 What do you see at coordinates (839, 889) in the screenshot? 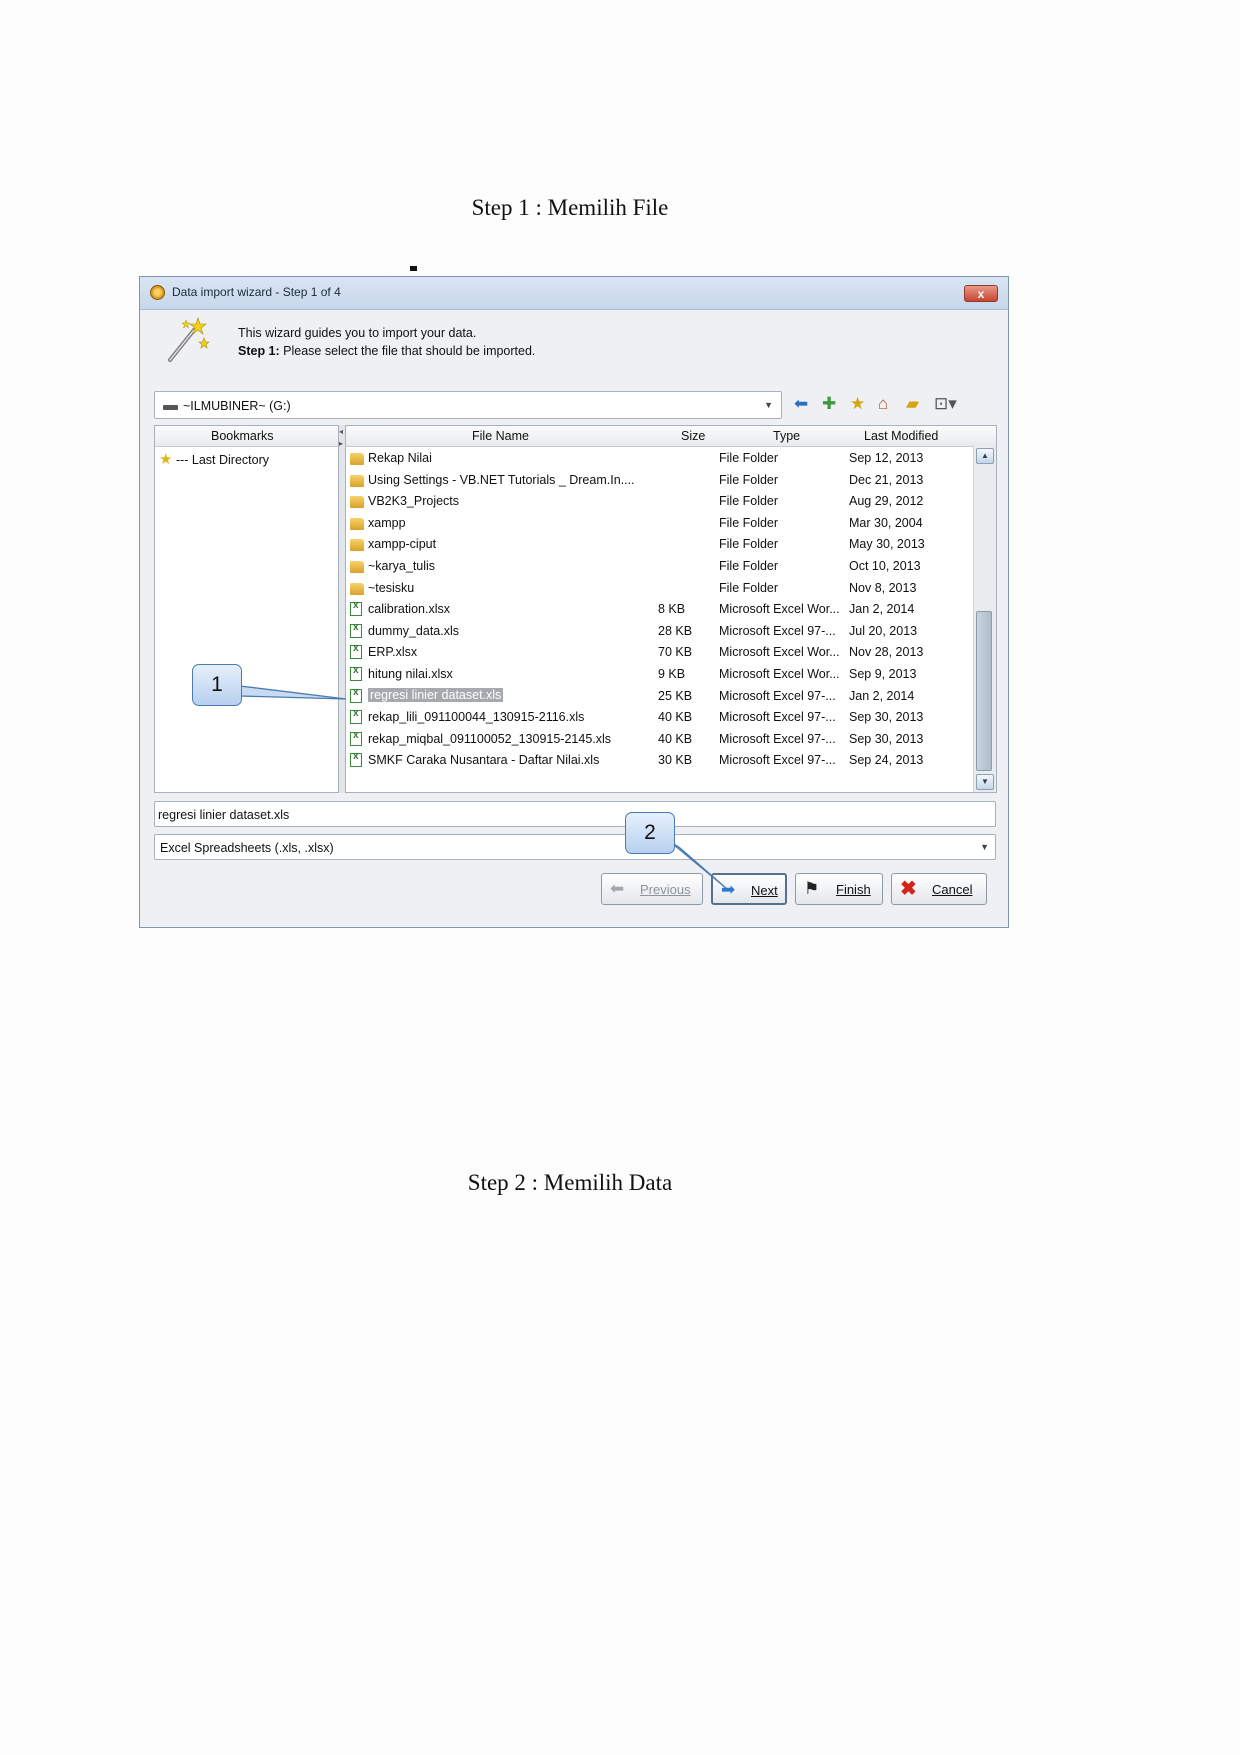
I see `finish-button: ⚑ Finish` at bounding box center [839, 889].